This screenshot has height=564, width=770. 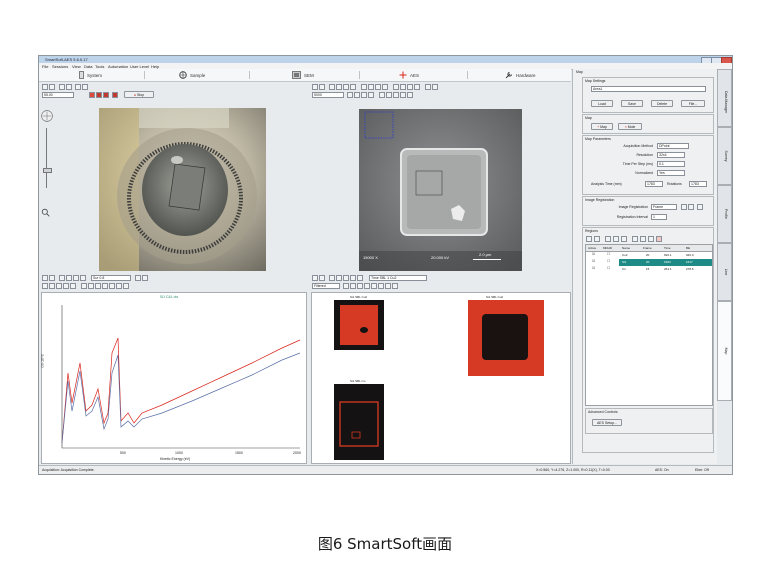 What do you see at coordinates (648, 89) in the screenshot?
I see `map-settings-select: Area1` at bounding box center [648, 89].